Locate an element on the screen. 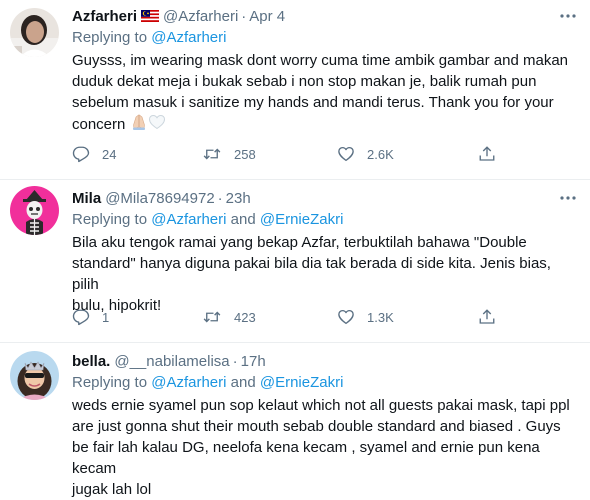 Image resolution: width=590 pixels, height=500 pixels. retweet-count: 258 is located at coordinates (245, 154).